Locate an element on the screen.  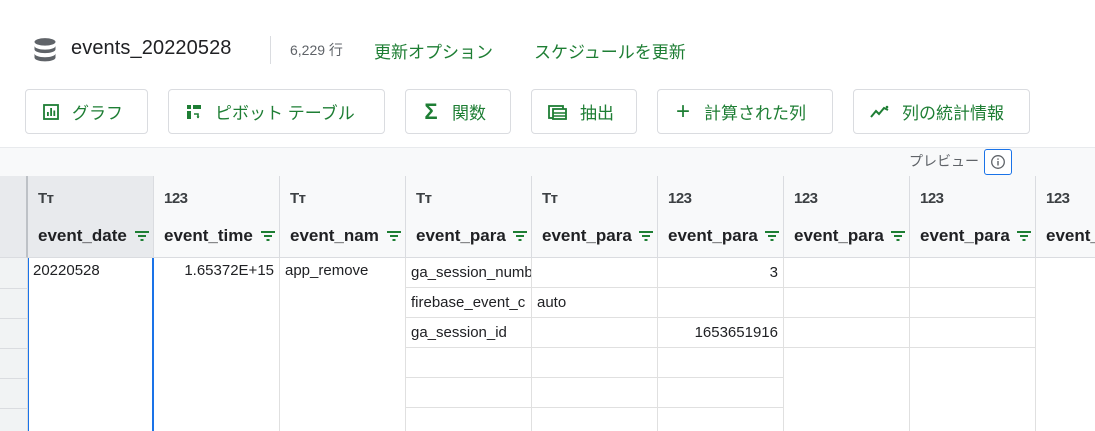
schedule-refresh-link: スケジュールを更新 is located at coordinates (610, 50).